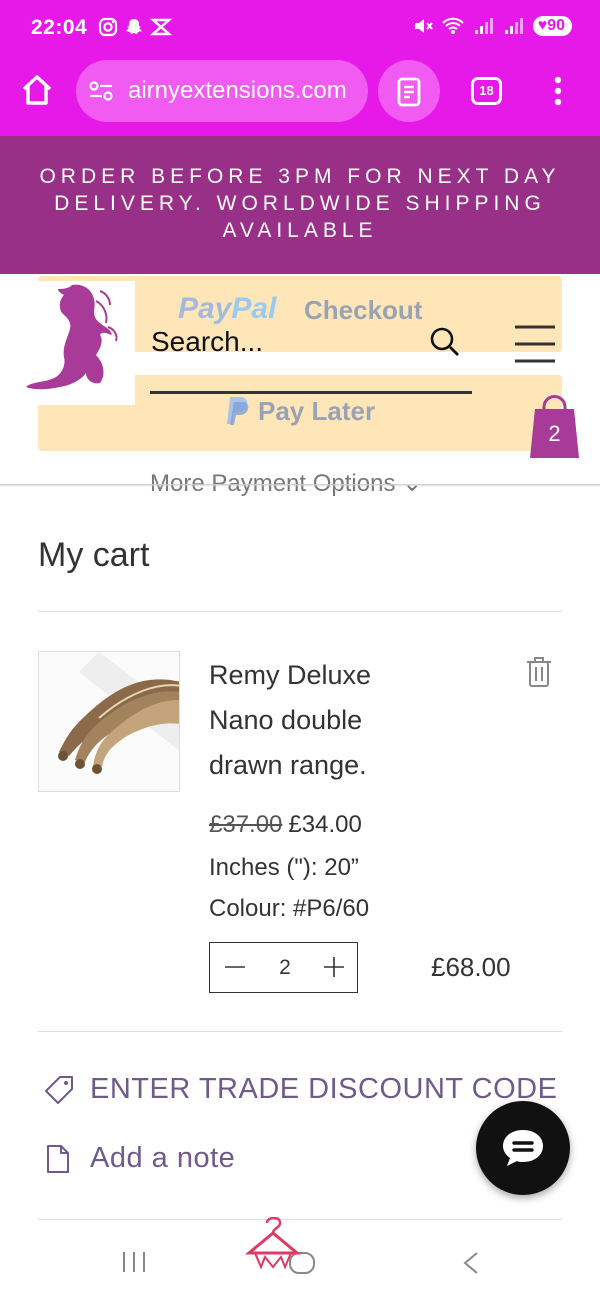 The width and height of the screenshot is (600, 1300). What do you see at coordinates (300, 28) in the screenshot?
I see `status-bar: 22:04 ♥90` at bounding box center [300, 28].